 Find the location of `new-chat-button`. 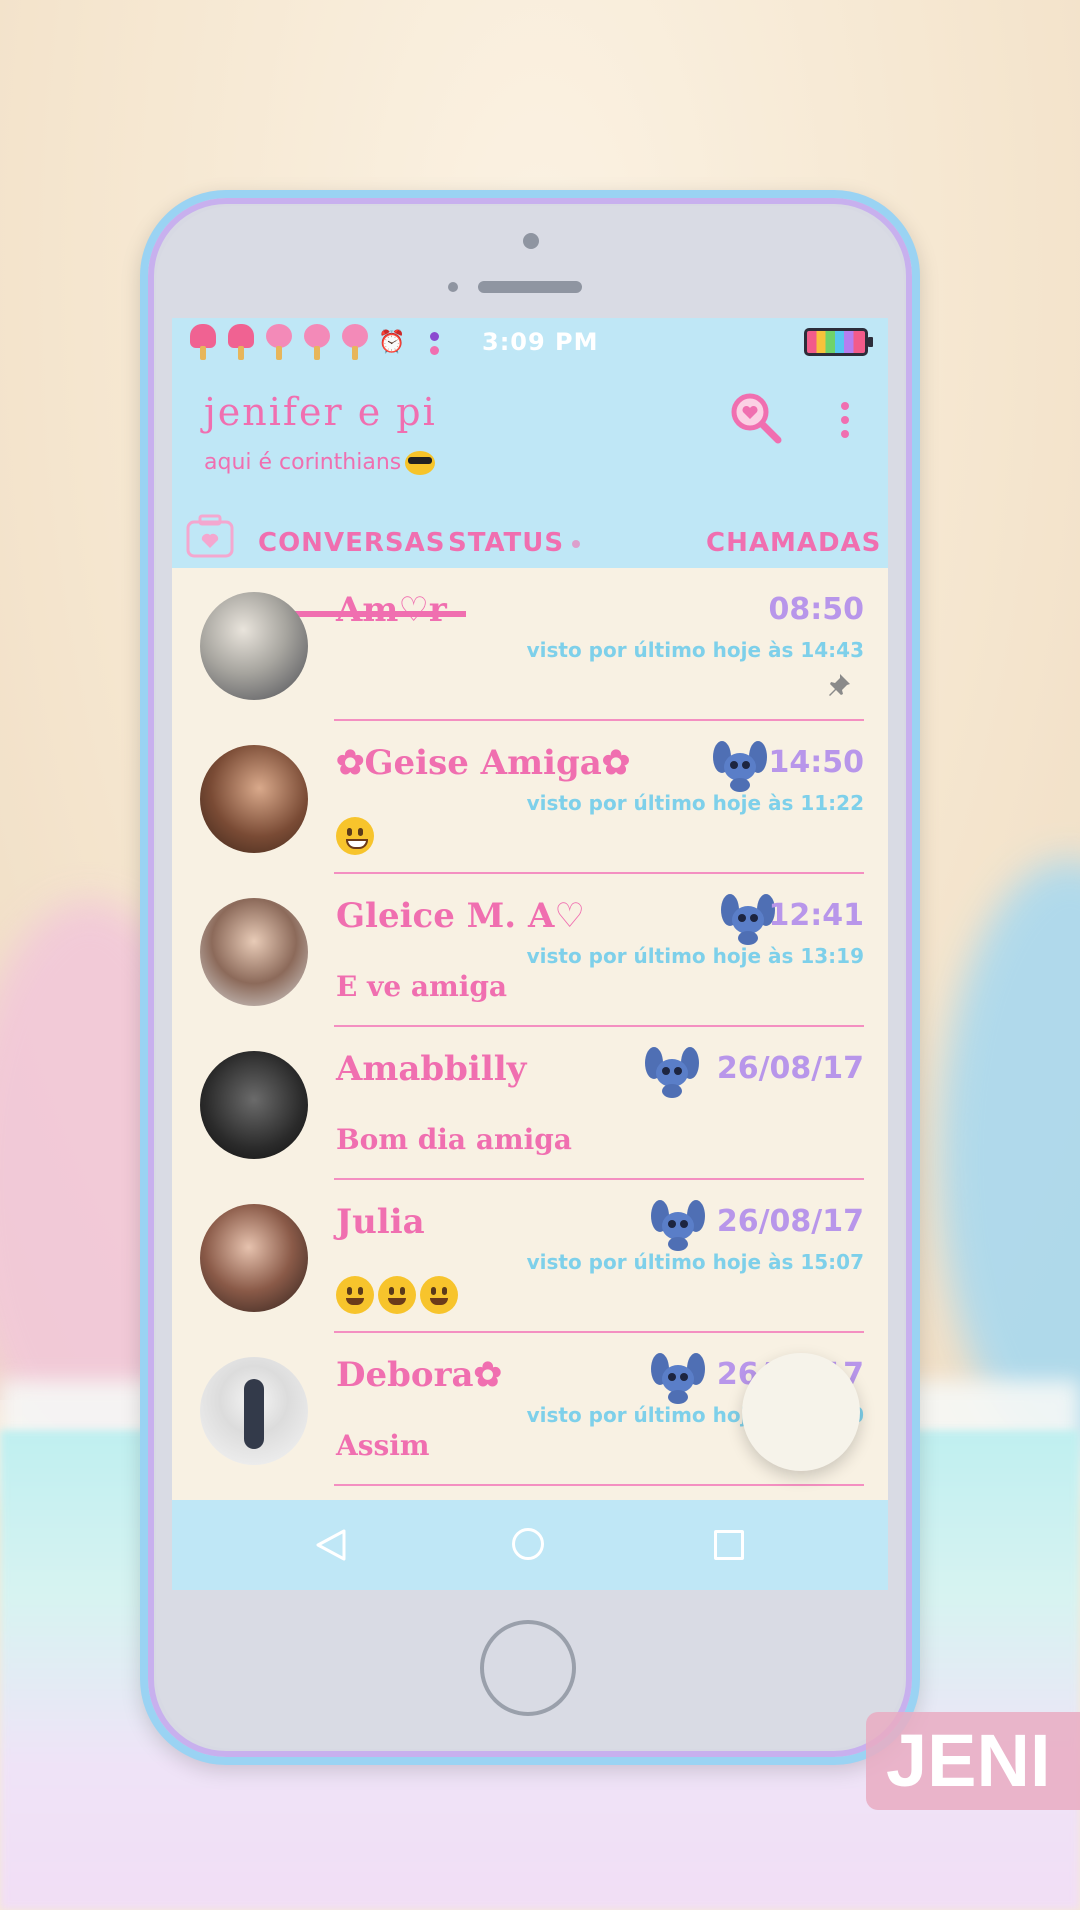

new-chat-button is located at coordinates (801, 1412).